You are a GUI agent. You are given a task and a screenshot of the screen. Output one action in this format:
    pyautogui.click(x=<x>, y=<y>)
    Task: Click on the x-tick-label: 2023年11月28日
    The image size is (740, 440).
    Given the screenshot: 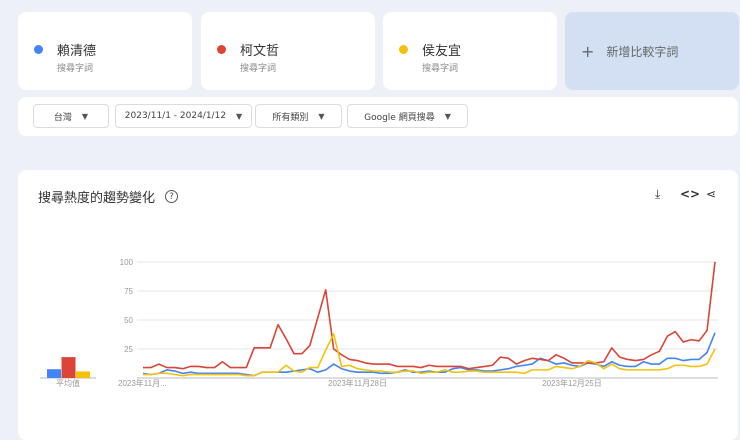 What is the action you would take?
    pyautogui.click(x=357, y=383)
    